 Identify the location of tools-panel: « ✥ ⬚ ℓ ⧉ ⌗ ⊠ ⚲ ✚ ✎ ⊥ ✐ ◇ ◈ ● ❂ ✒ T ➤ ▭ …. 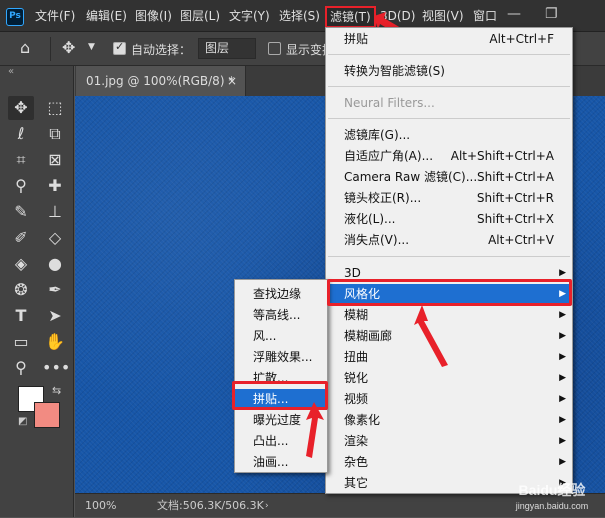
(37, 291).